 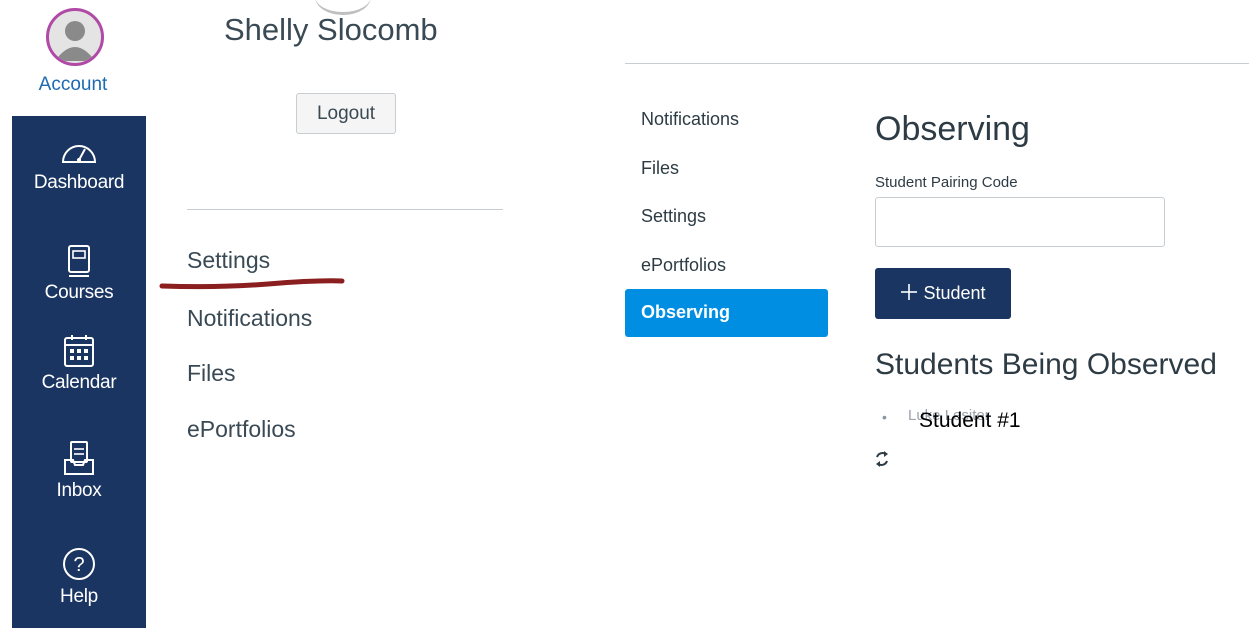 What do you see at coordinates (211, 373) in the screenshot?
I see `profile-link-files: Files` at bounding box center [211, 373].